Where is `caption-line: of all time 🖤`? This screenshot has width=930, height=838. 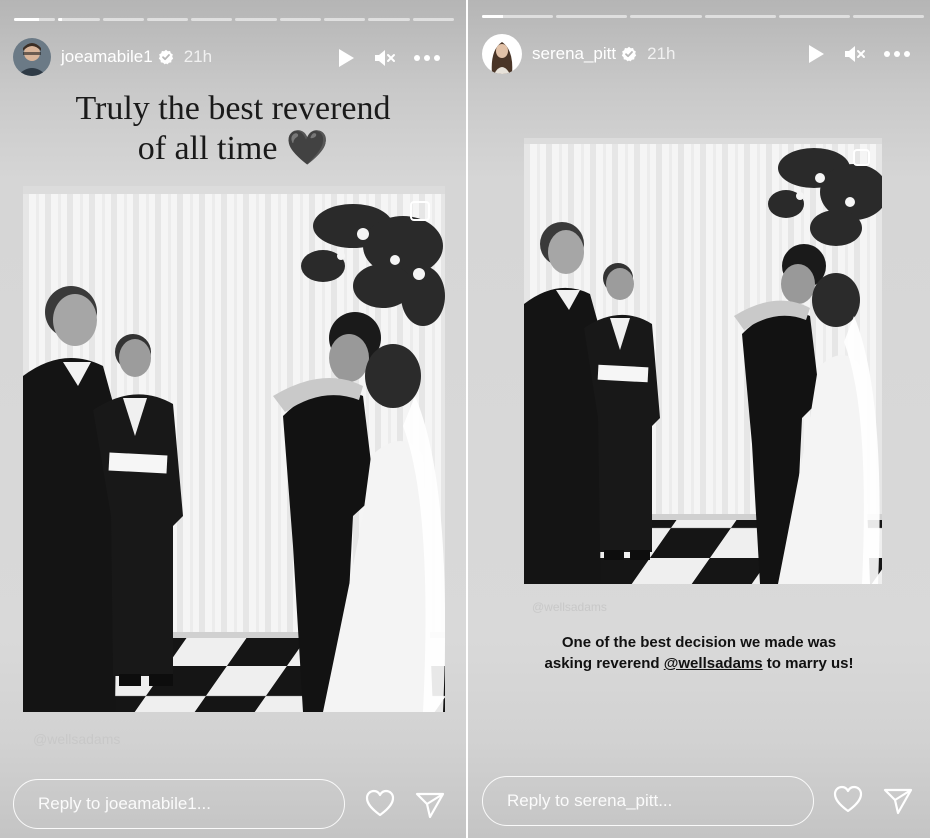 caption-line: of all time 🖤 is located at coordinates (233, 148).